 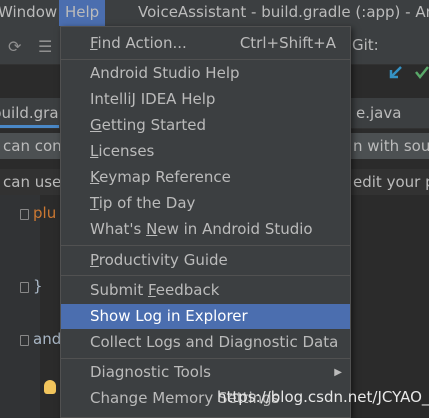 I want to click on code-line-plugins: plu, so click(x=45, y=213).